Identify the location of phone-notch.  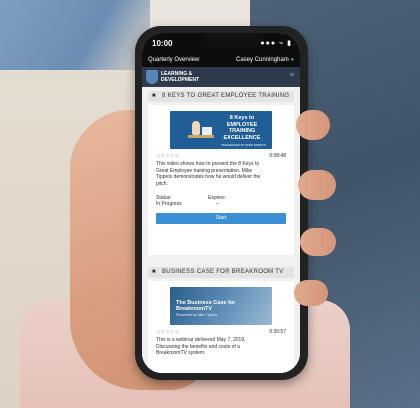
(233, 40).